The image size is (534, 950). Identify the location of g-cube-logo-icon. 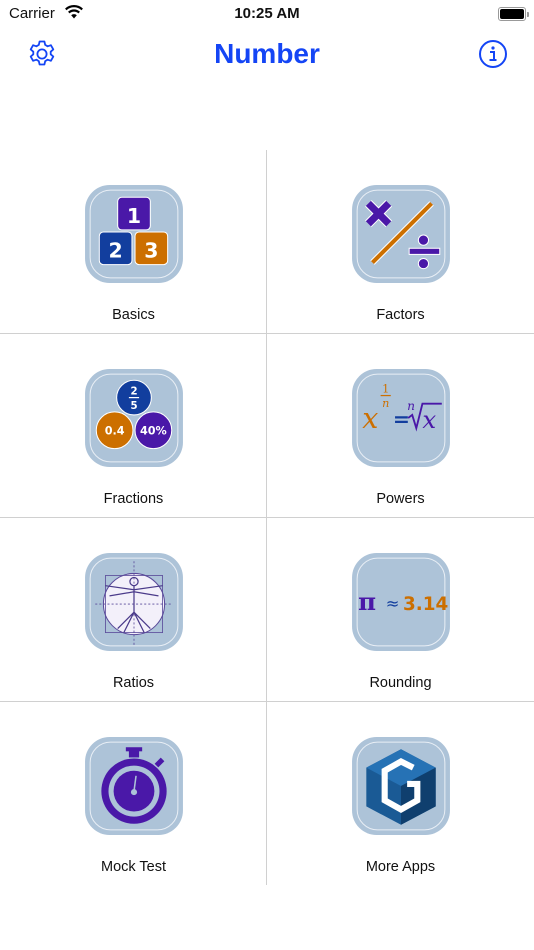
(401, 786).